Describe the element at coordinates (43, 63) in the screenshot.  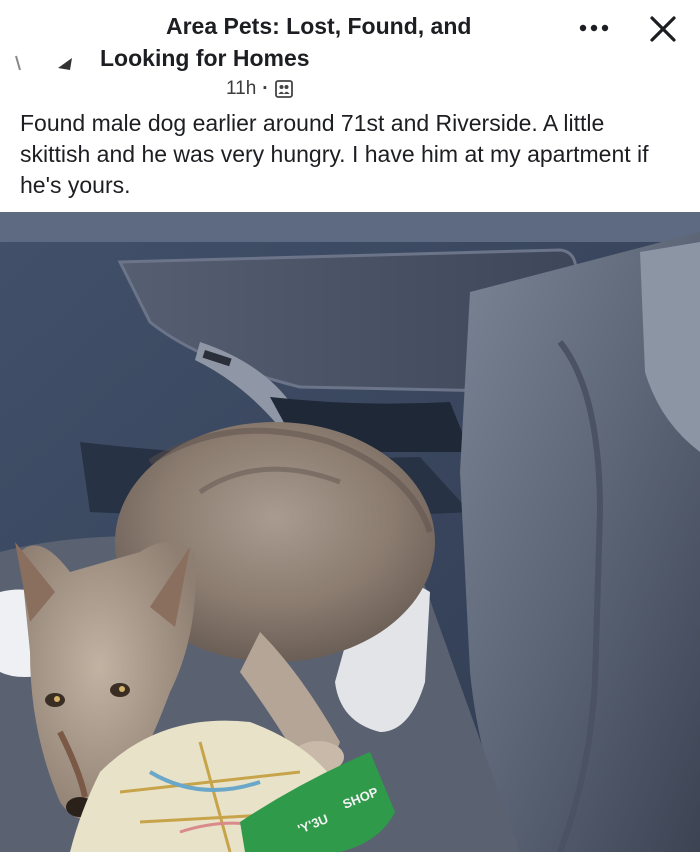
I see `avatar-image-fragment` at that location.